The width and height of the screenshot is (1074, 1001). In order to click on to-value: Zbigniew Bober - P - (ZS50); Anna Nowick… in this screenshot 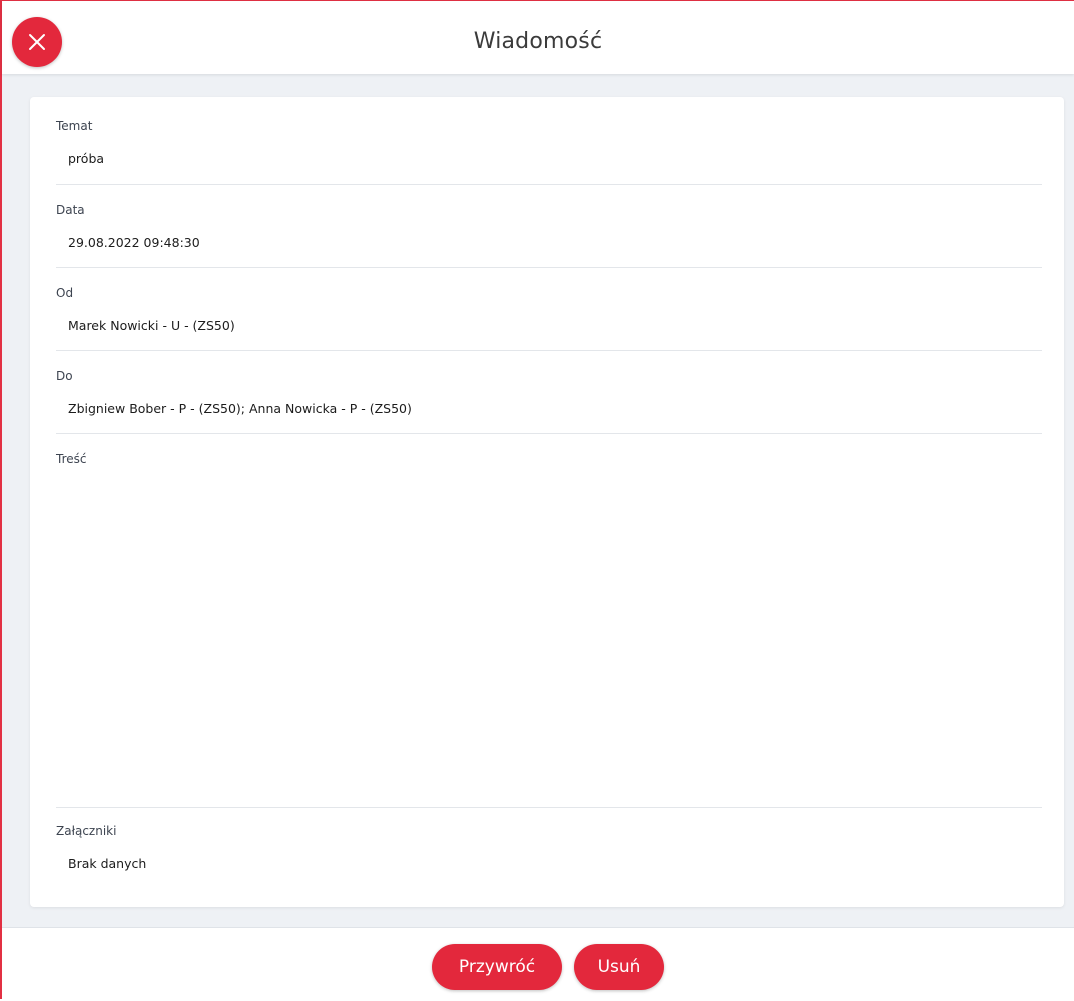, I will do `click(240, 408)`.